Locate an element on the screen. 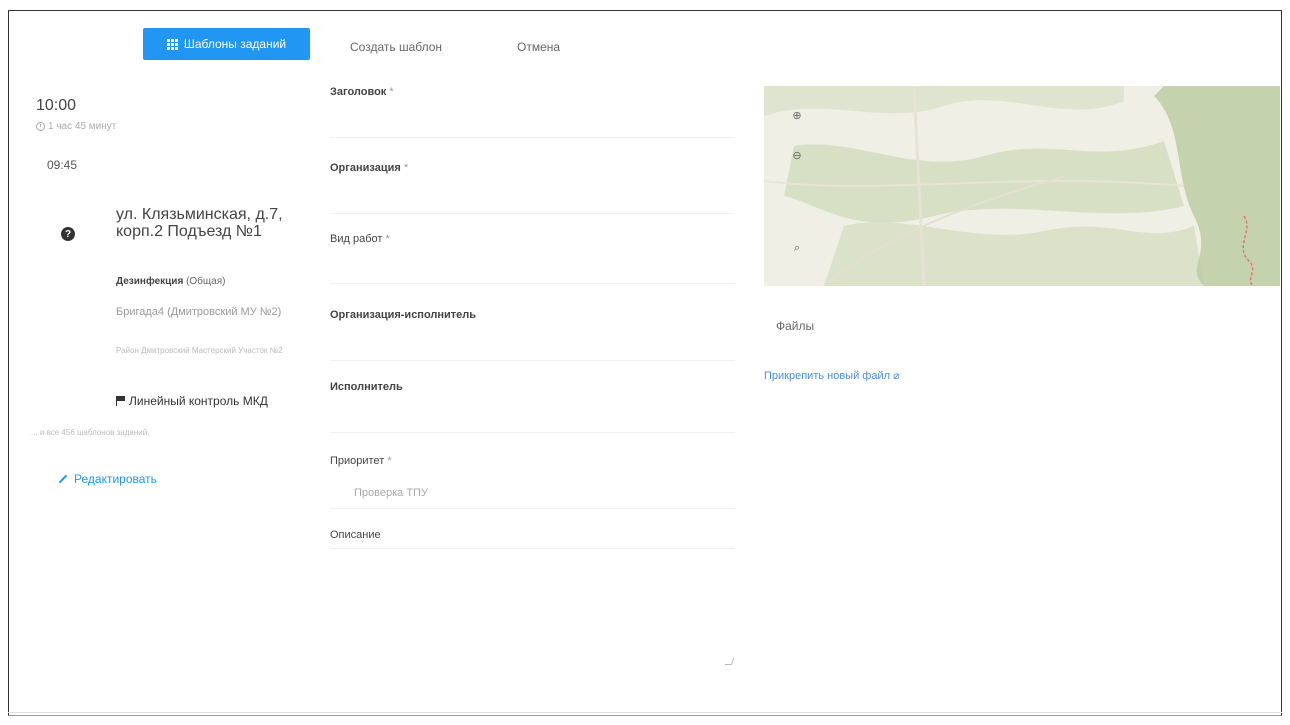 This screenshot has width=1290, height=725. map: ⊕ ⊖ ⌕ is located at coordinates (1022, 186).